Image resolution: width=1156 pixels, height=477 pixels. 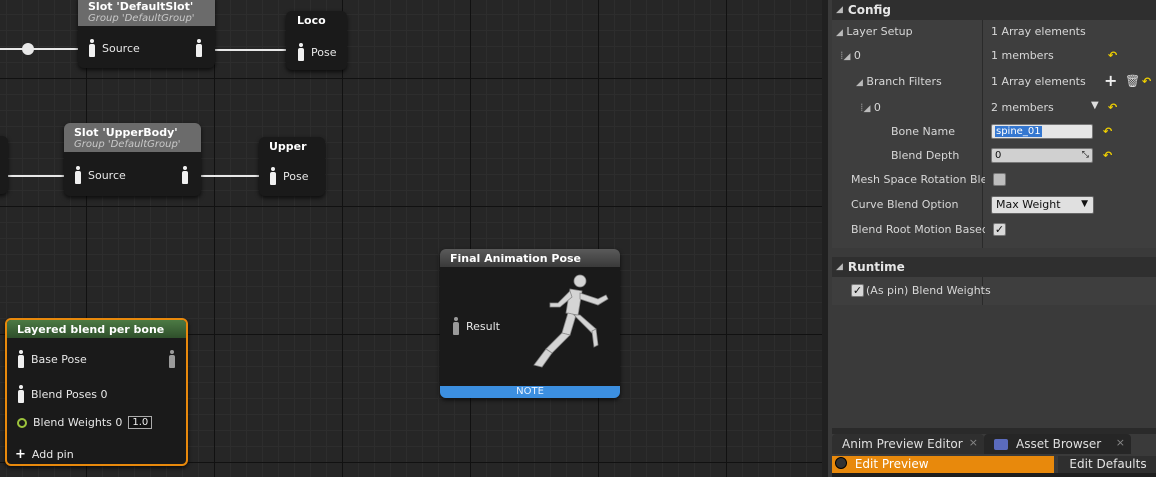 I want to click on base-pose-pin: Base Pose, so click(x=52, y=359).